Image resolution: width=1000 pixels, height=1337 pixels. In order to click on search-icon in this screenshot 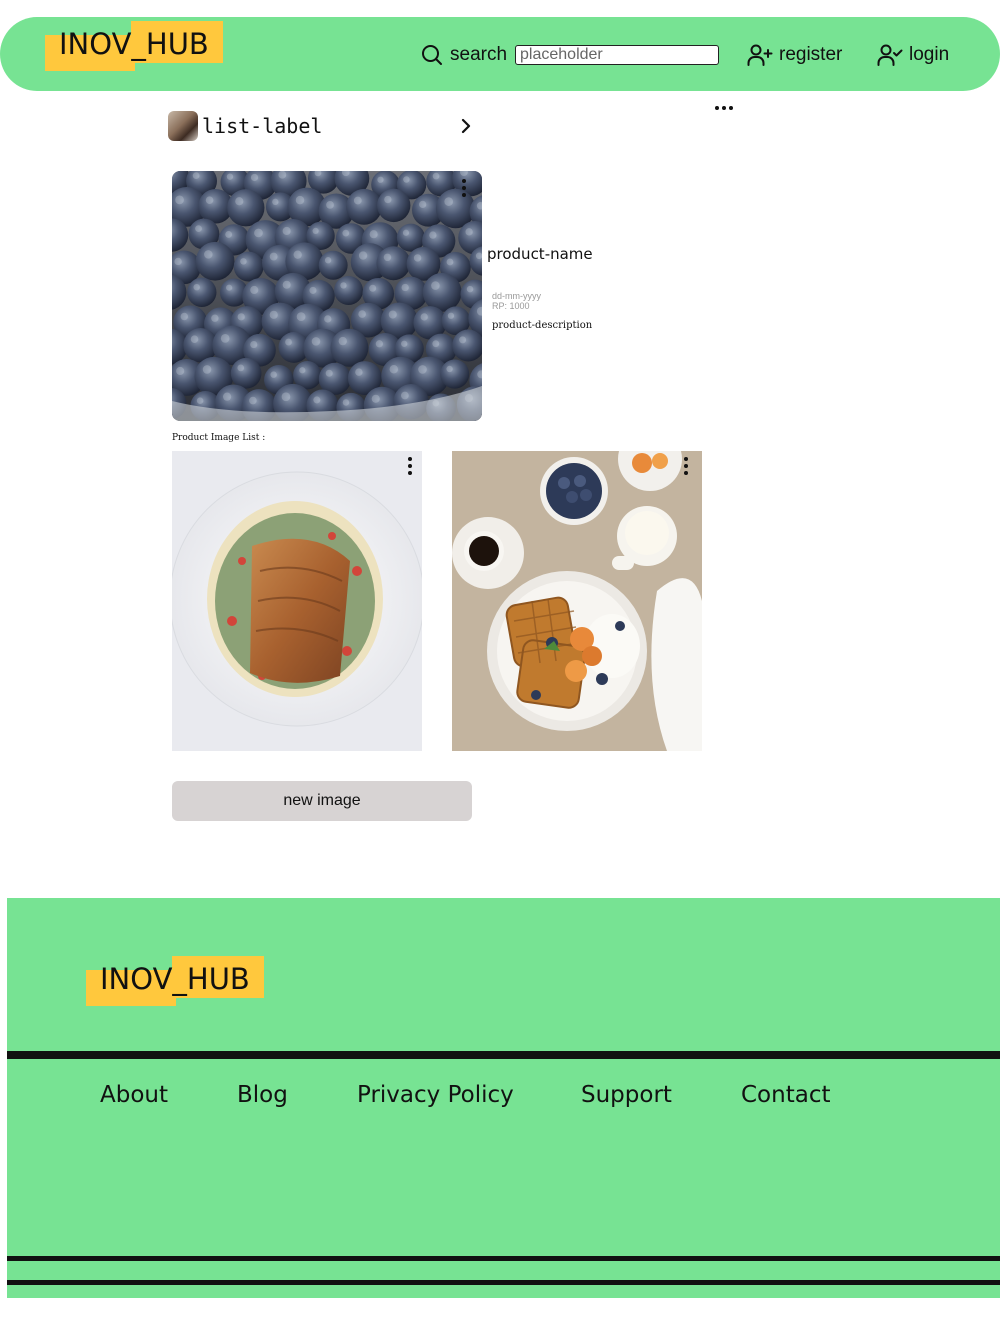, I will do `click(432, 55)`.